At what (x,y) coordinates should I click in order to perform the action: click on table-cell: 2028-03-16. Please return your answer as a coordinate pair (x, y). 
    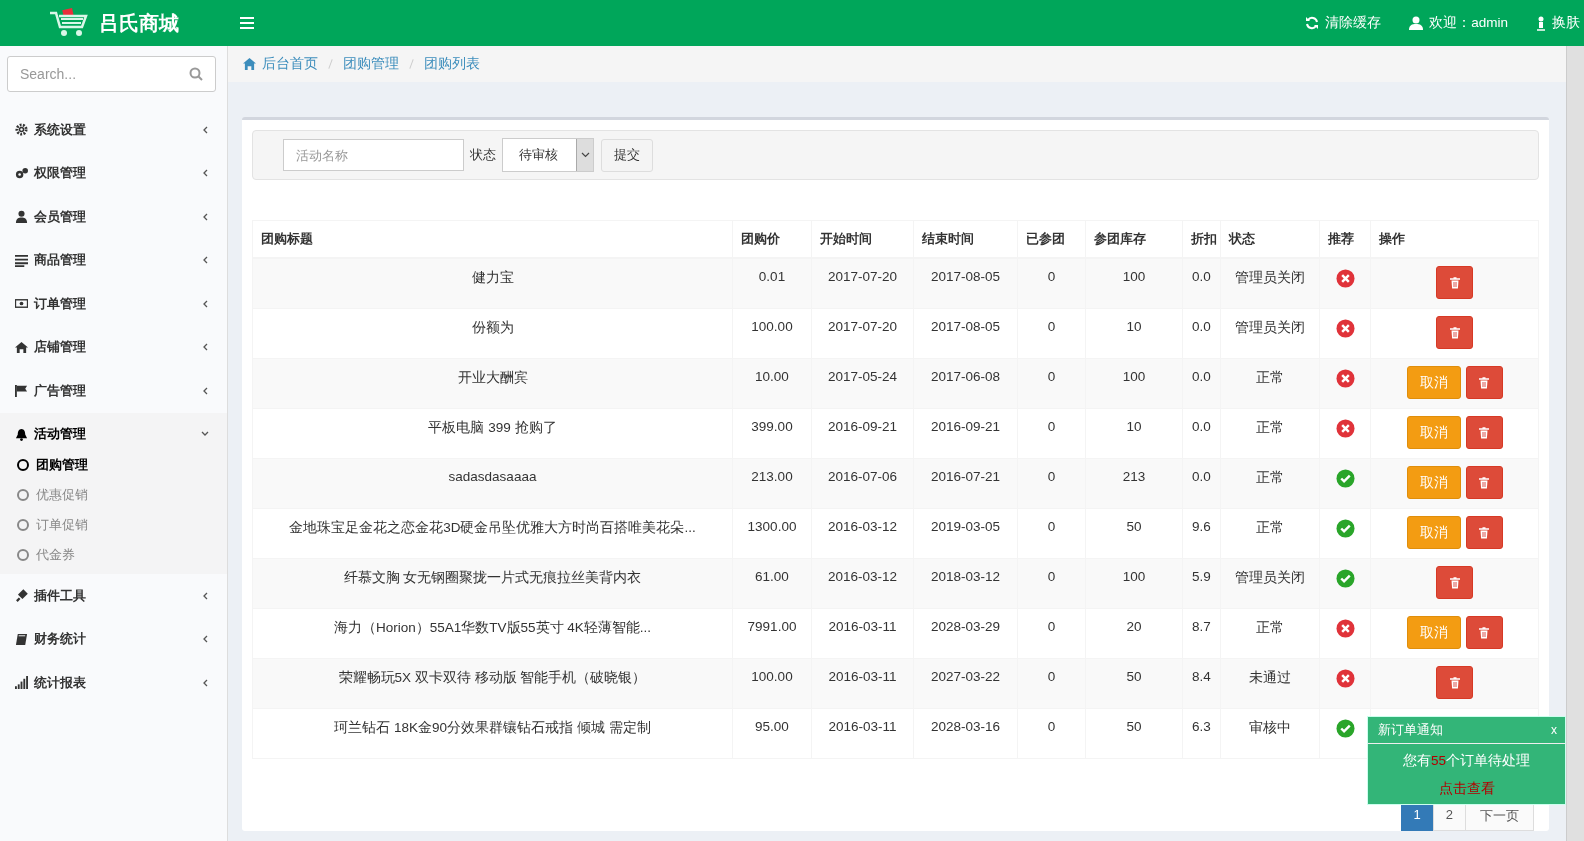
    Looking at the image, I should click on (965, 733).